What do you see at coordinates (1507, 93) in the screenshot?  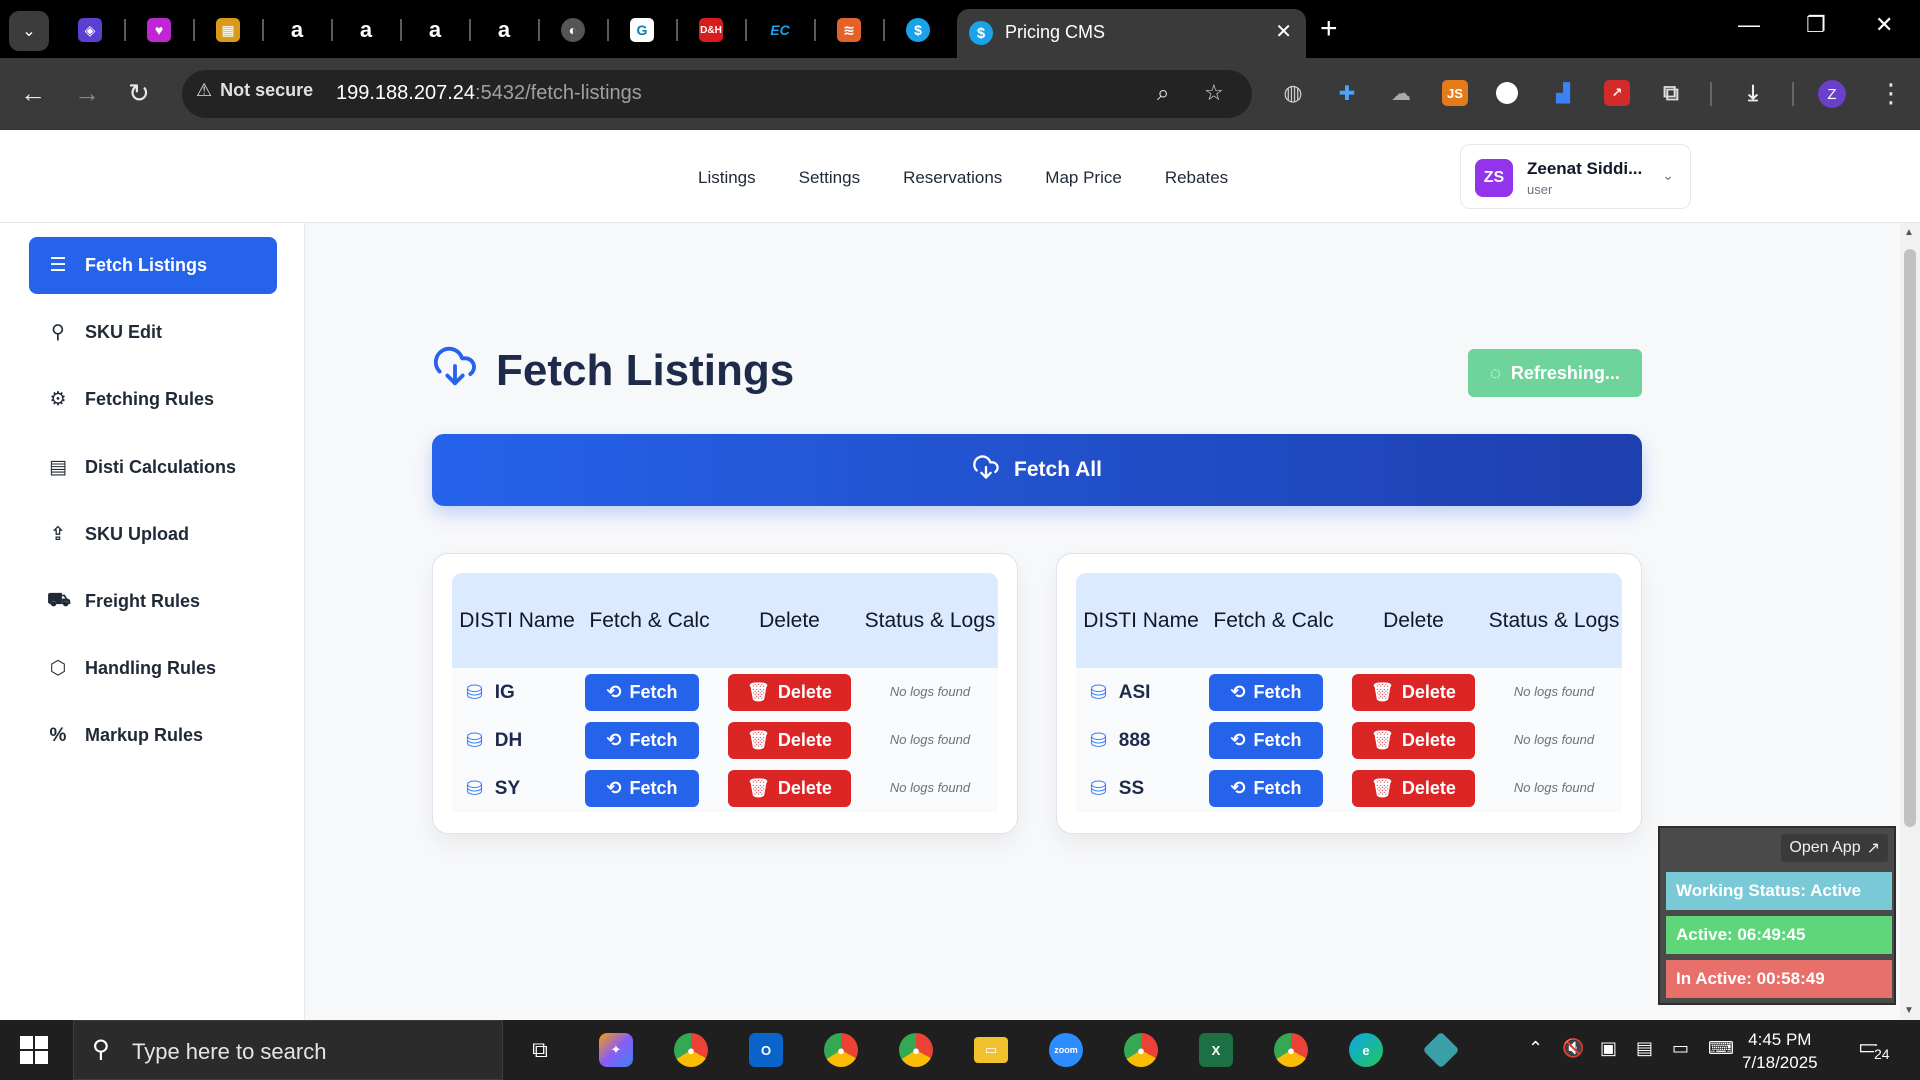 I see `circle-extension-icon` at bounding box center [1507, 93].